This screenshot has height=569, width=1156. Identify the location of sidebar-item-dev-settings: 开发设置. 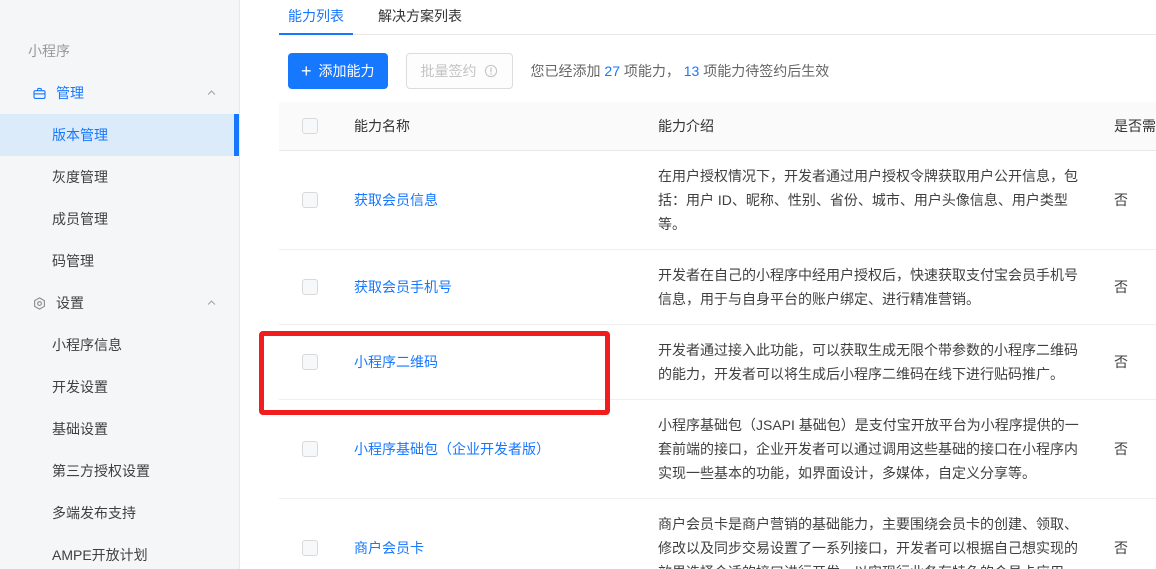
(119, 387).